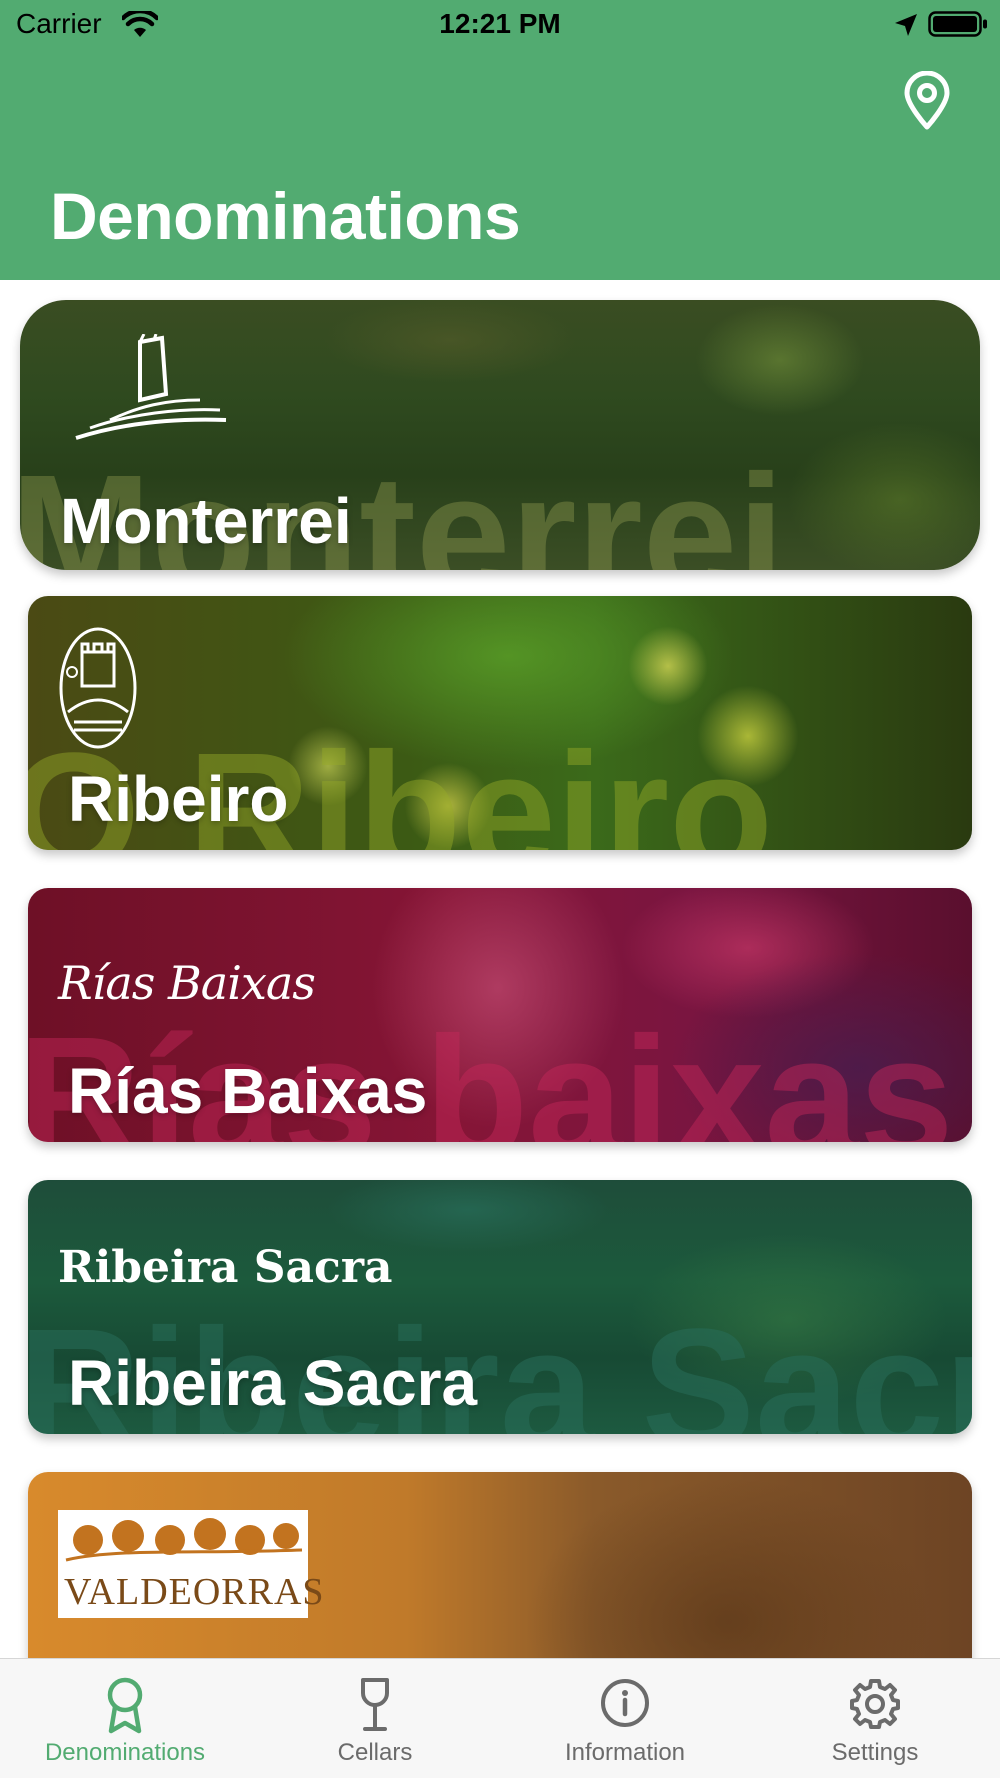  Describe the element at coordinates (875, 1705) in the screenshot. I see `gear-icon` at that location.